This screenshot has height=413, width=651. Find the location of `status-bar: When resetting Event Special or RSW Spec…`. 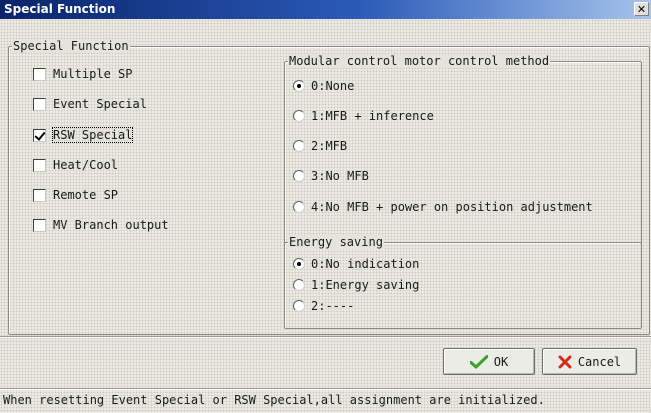

status-bar: When resetting Event Special or RSW Spec… is located at coordinates (325, 400).